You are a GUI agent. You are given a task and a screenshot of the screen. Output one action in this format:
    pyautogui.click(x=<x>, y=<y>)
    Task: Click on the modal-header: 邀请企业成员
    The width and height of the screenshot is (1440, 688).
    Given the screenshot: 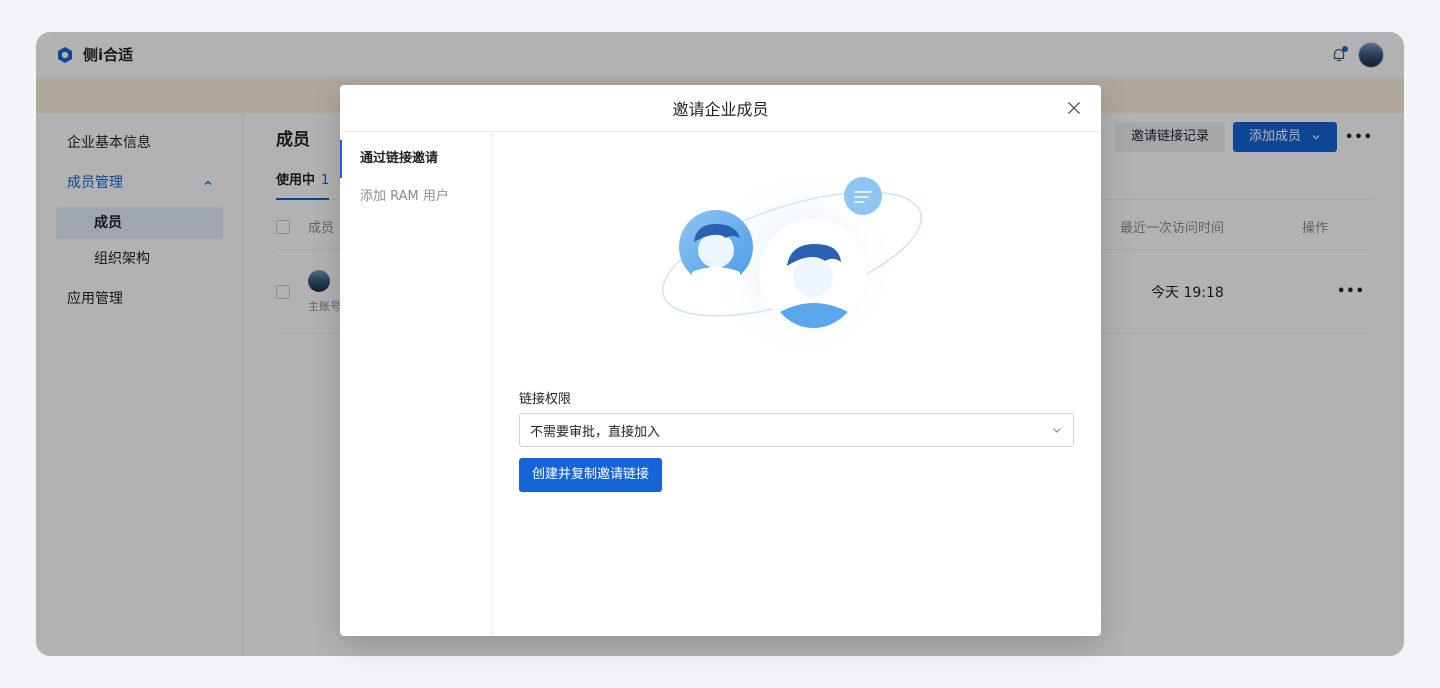 What is the action you would take?
    pyautogui.click(x=720, y=108)
    